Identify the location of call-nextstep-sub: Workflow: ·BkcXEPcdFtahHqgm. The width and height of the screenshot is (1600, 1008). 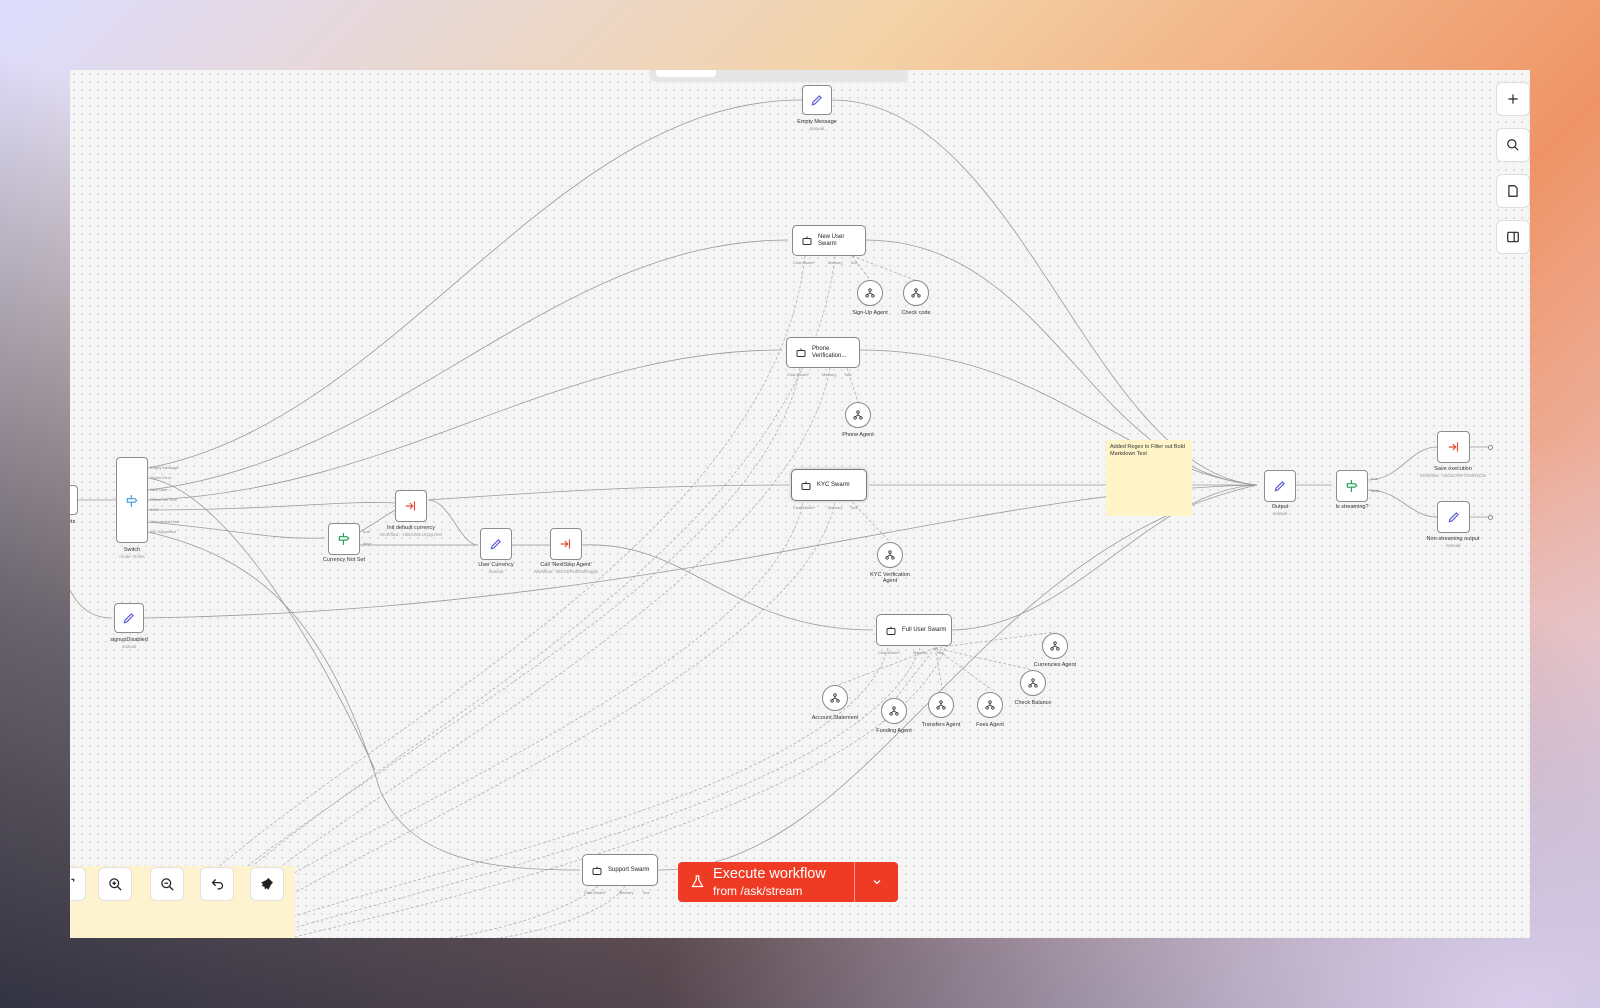
(566, 571).